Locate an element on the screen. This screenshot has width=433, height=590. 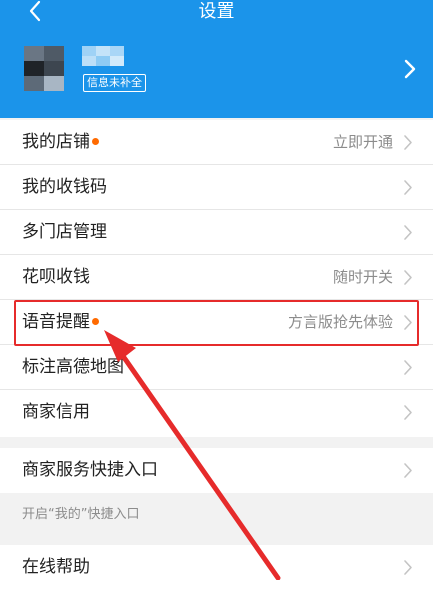
shortcut-note: 开启“我的”快捷入口 is located at coordinates (81, 514).